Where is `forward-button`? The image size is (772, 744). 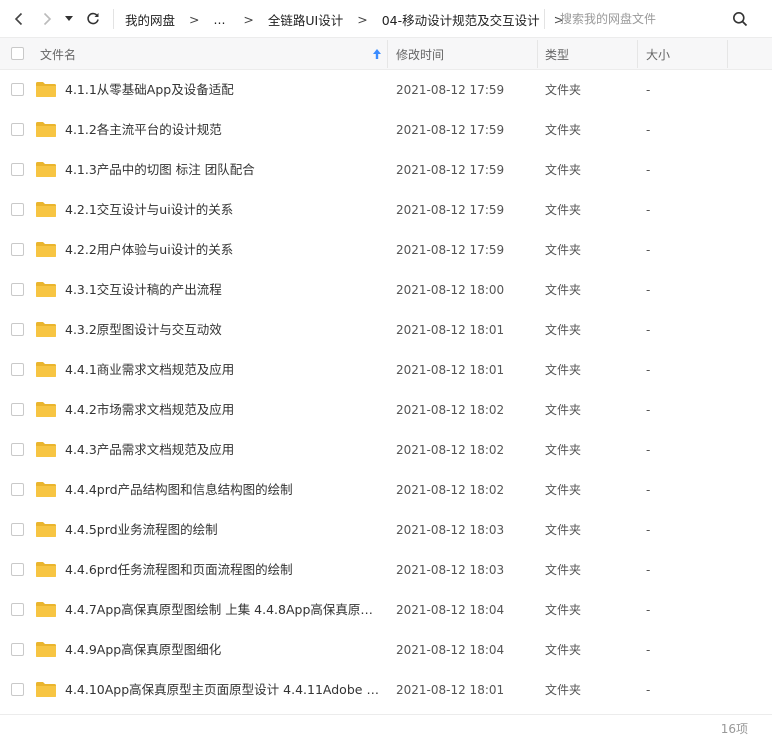
forward-button is located at coordinates (47, 19).